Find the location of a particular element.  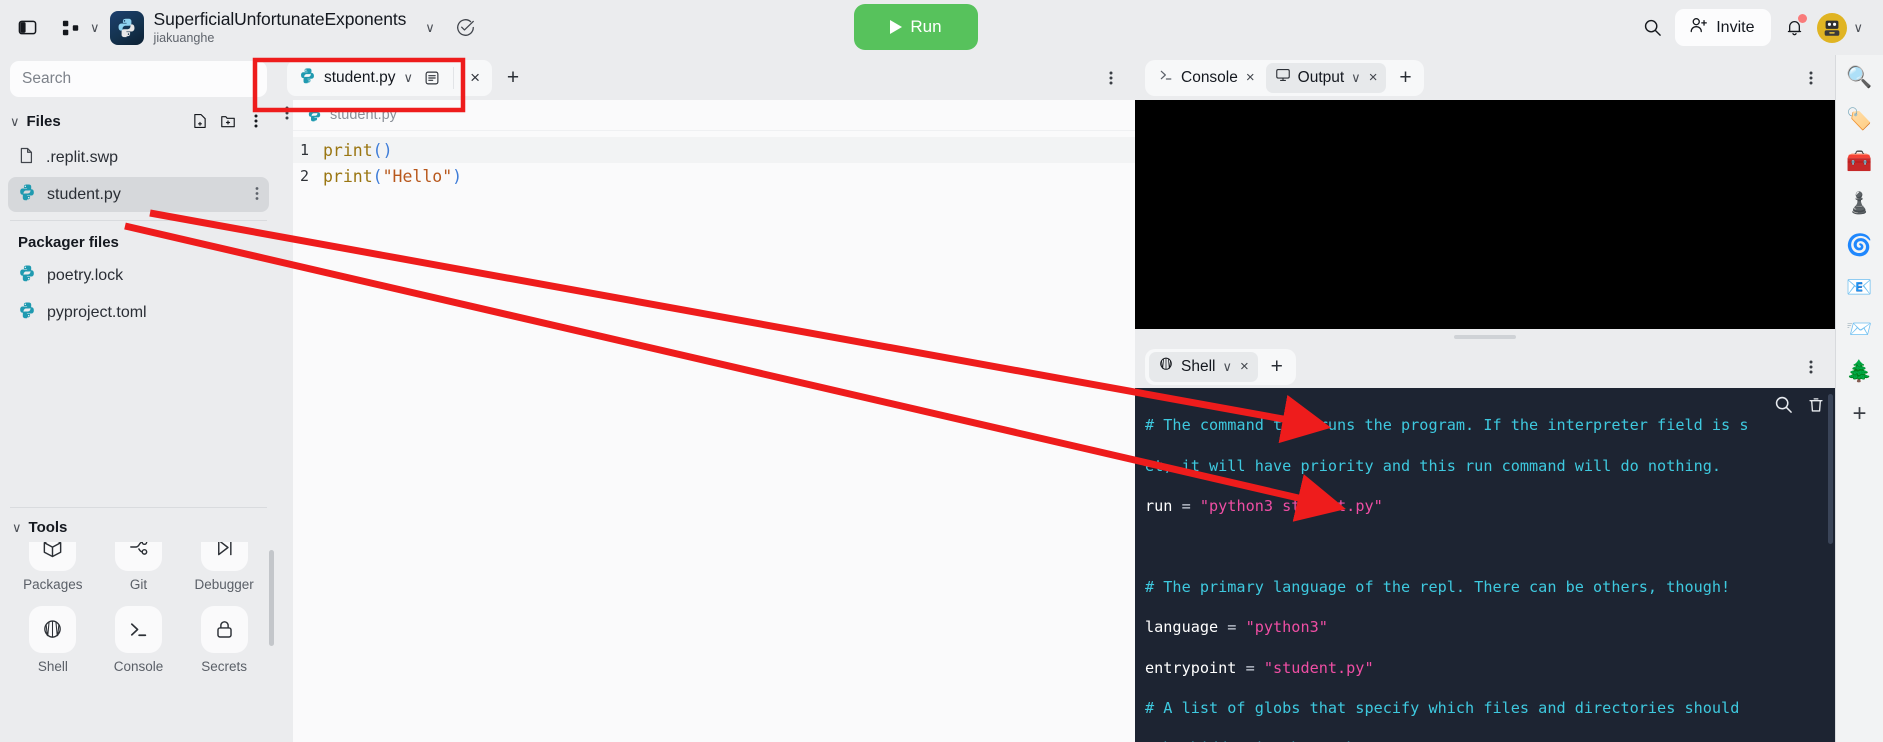

outlook-icon: 📧 is located at coordinates (1860, 288).